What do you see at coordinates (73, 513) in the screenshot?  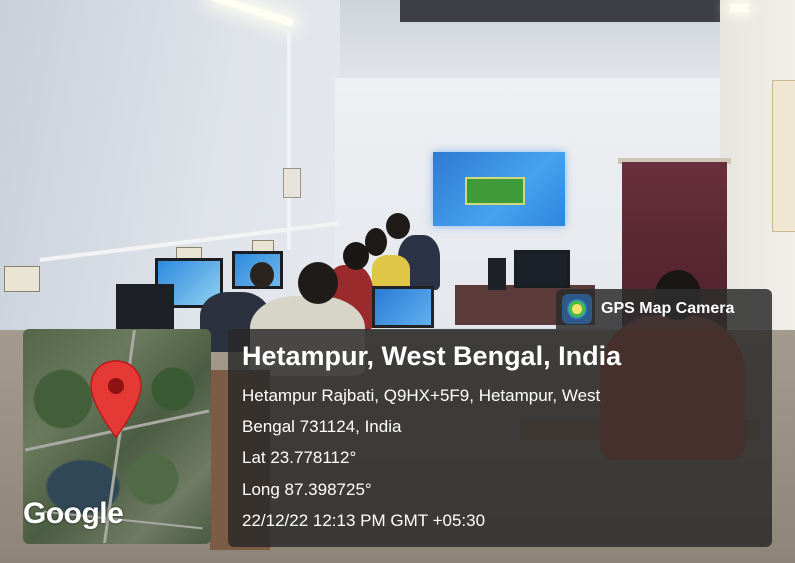 I see `map-attribution: Google` at bounding box center [73, 513].